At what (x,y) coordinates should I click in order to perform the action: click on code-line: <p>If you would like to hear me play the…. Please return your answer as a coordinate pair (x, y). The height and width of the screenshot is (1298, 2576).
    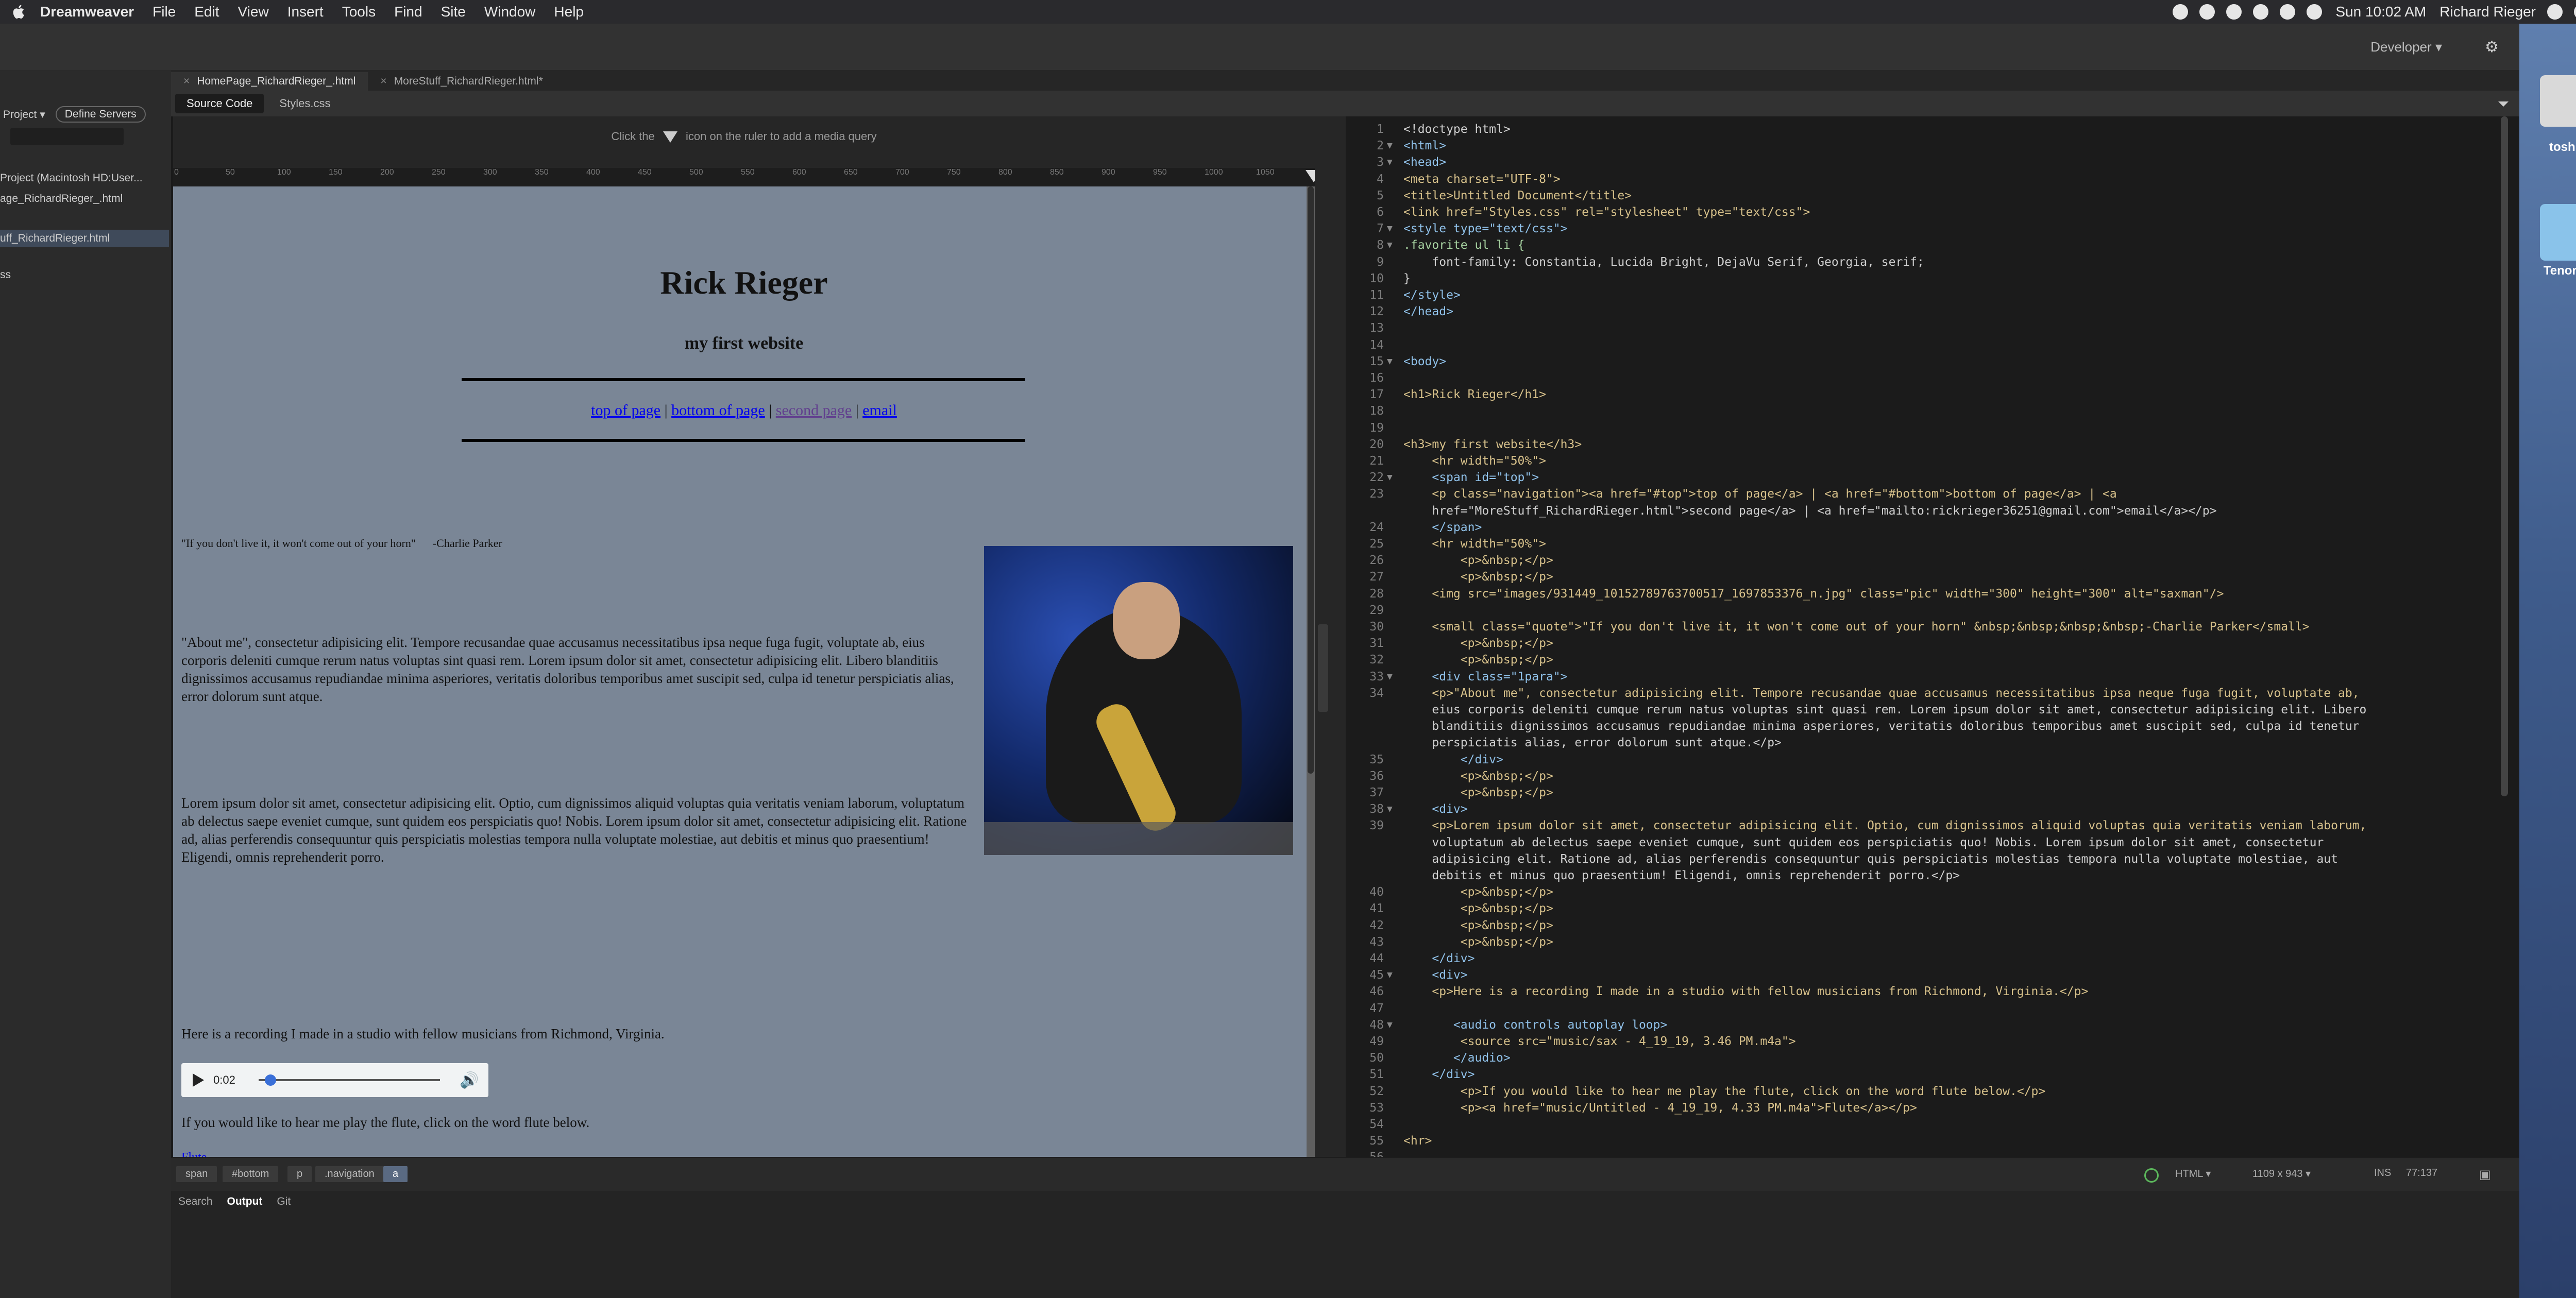
    Looking at the image, I should click on (1724, 1091).